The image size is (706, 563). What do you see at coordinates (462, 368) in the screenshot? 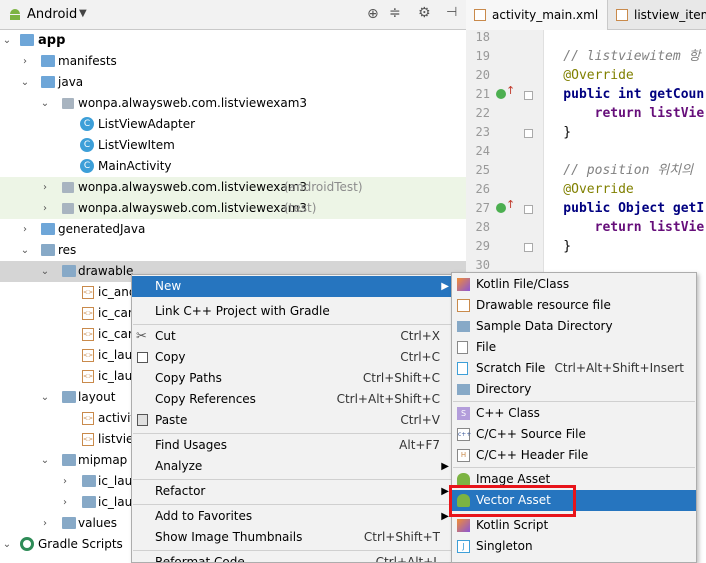
I see `scratch-file-icon` at bounding box center [462, 368].